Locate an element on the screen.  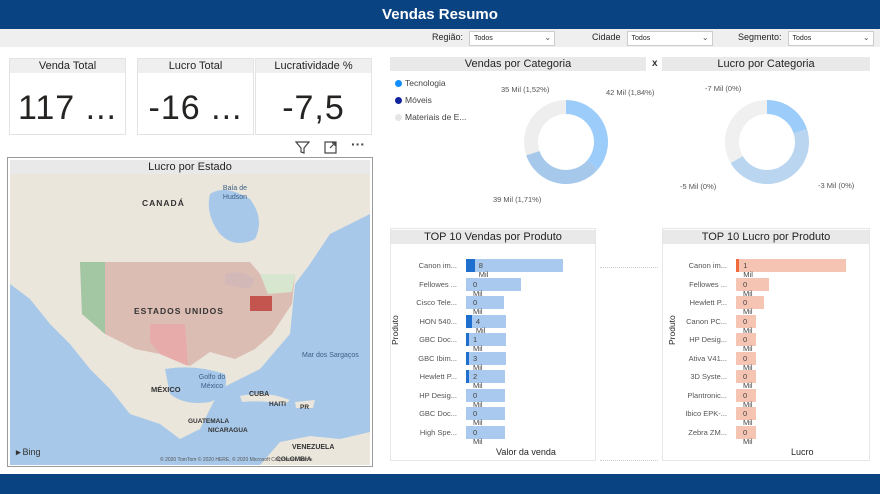
card-title: Lucro Total is located at coordinates (195, 66).